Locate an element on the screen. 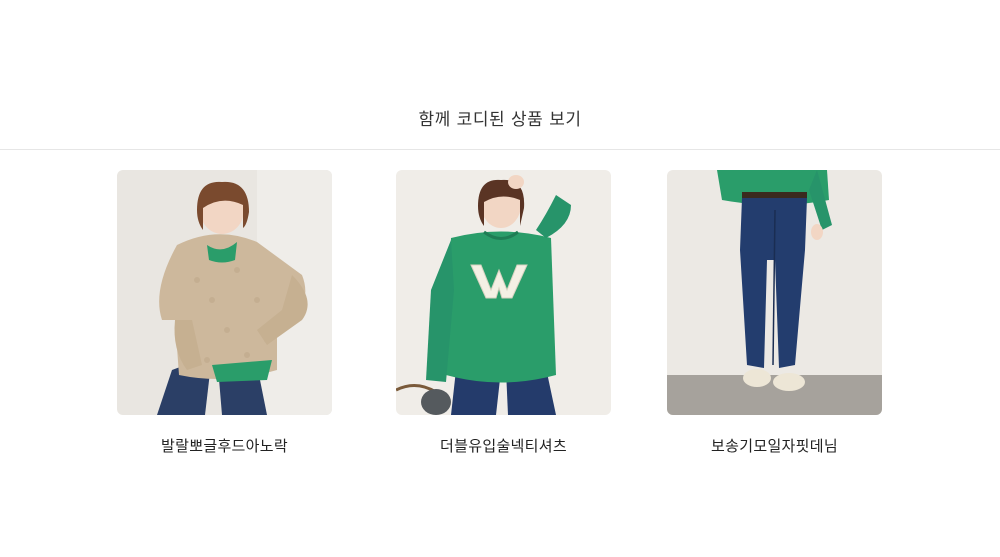 The height and width of the screenshot is (557, 1000). section-title: 함께 코디된 상품 보기 is located at coordinates (500, 120).